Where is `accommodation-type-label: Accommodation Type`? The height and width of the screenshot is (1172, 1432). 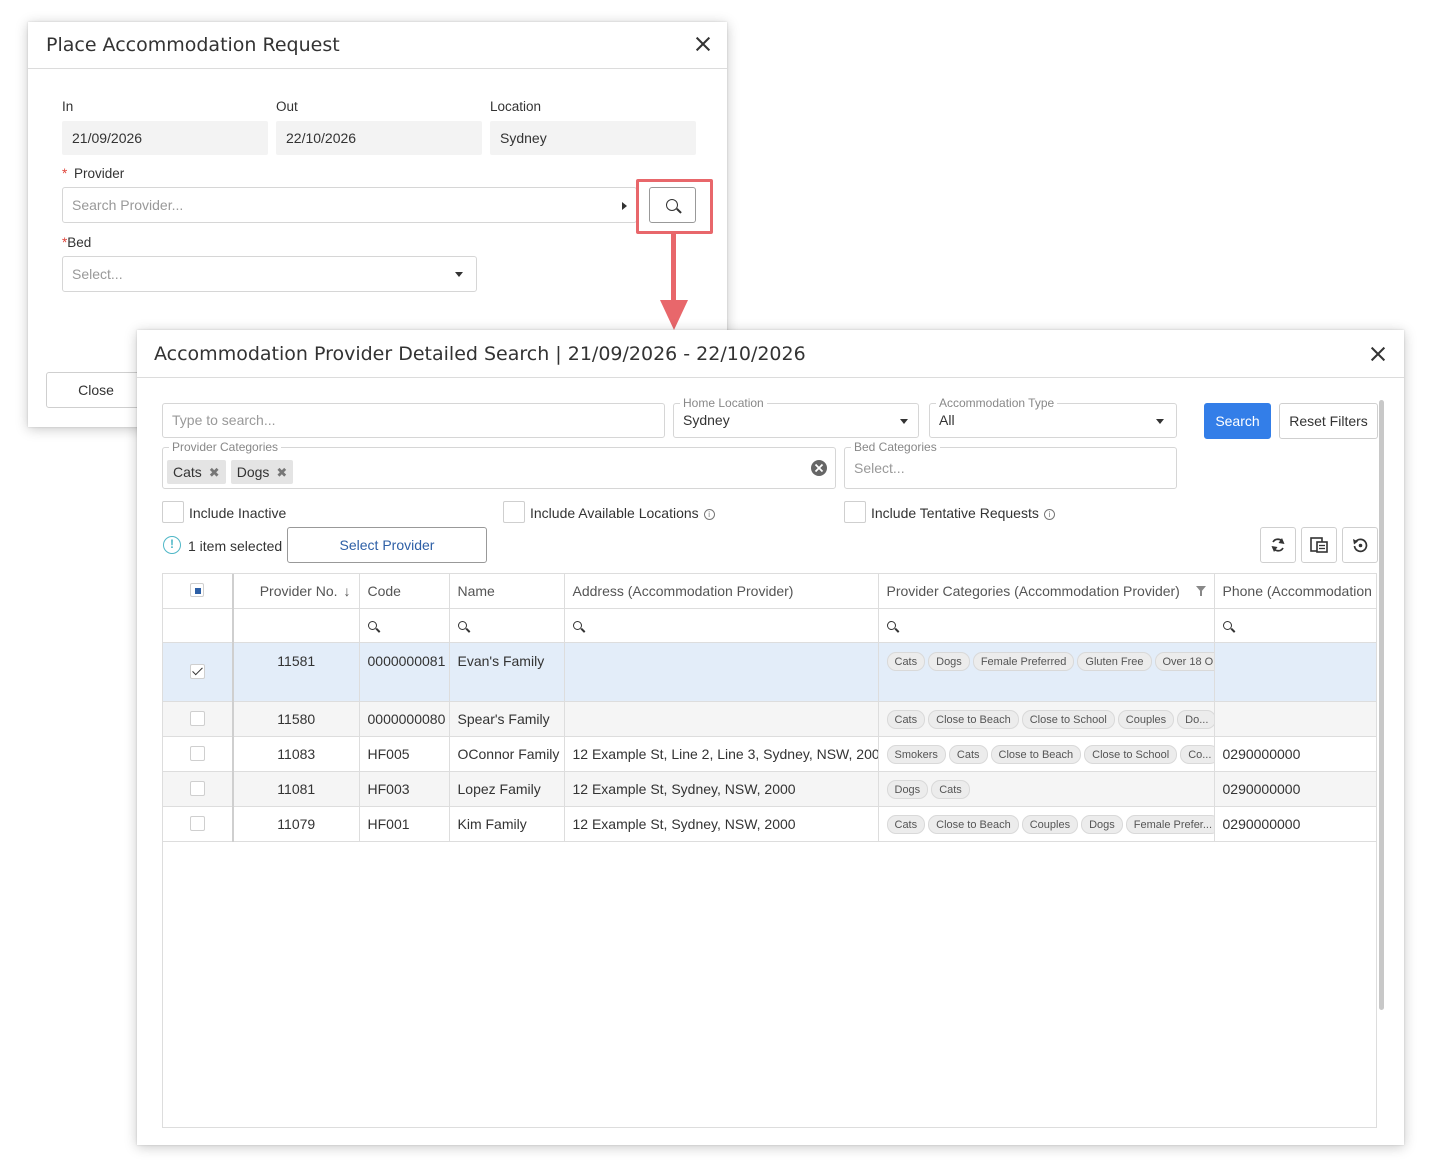
accommodation-type-label: Accommodation Type is located at coordinates (997, 403).